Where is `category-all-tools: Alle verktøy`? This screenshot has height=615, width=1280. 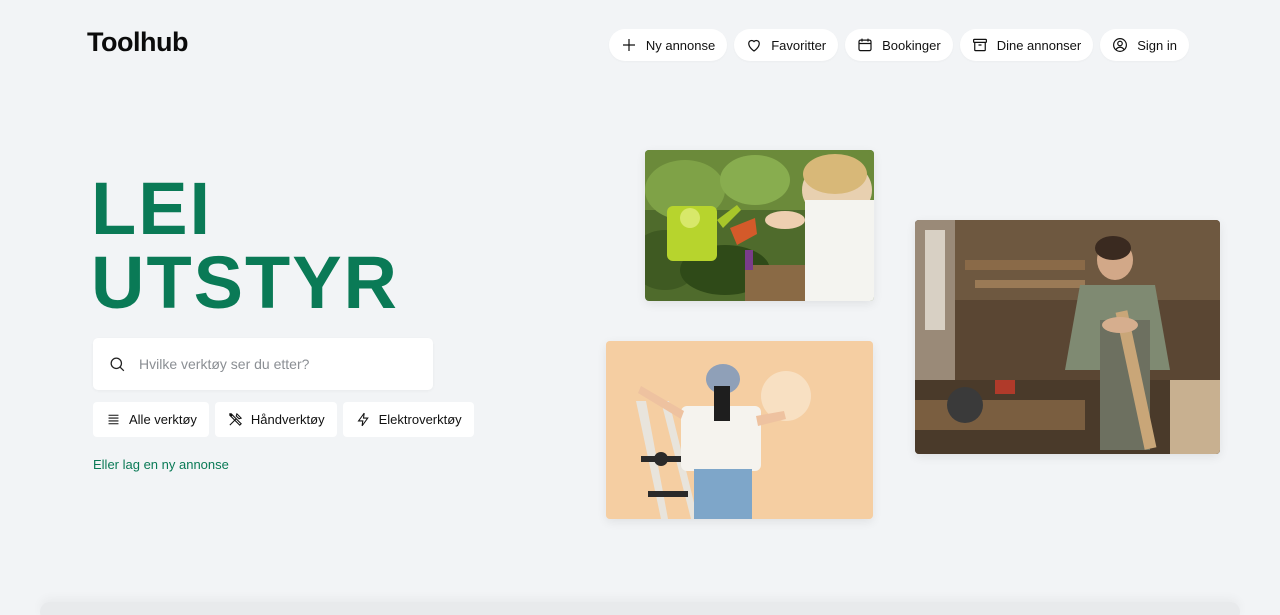
category-all-tools: Alle verktøy is located at coordinates (151, 419).